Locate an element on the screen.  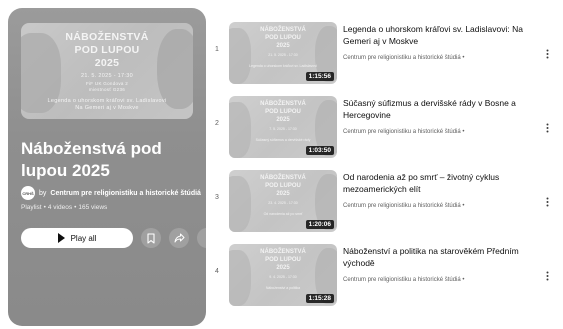
playlist-meta: Playlist • 4 videos • 165 views is located at coordinates (64, 207).